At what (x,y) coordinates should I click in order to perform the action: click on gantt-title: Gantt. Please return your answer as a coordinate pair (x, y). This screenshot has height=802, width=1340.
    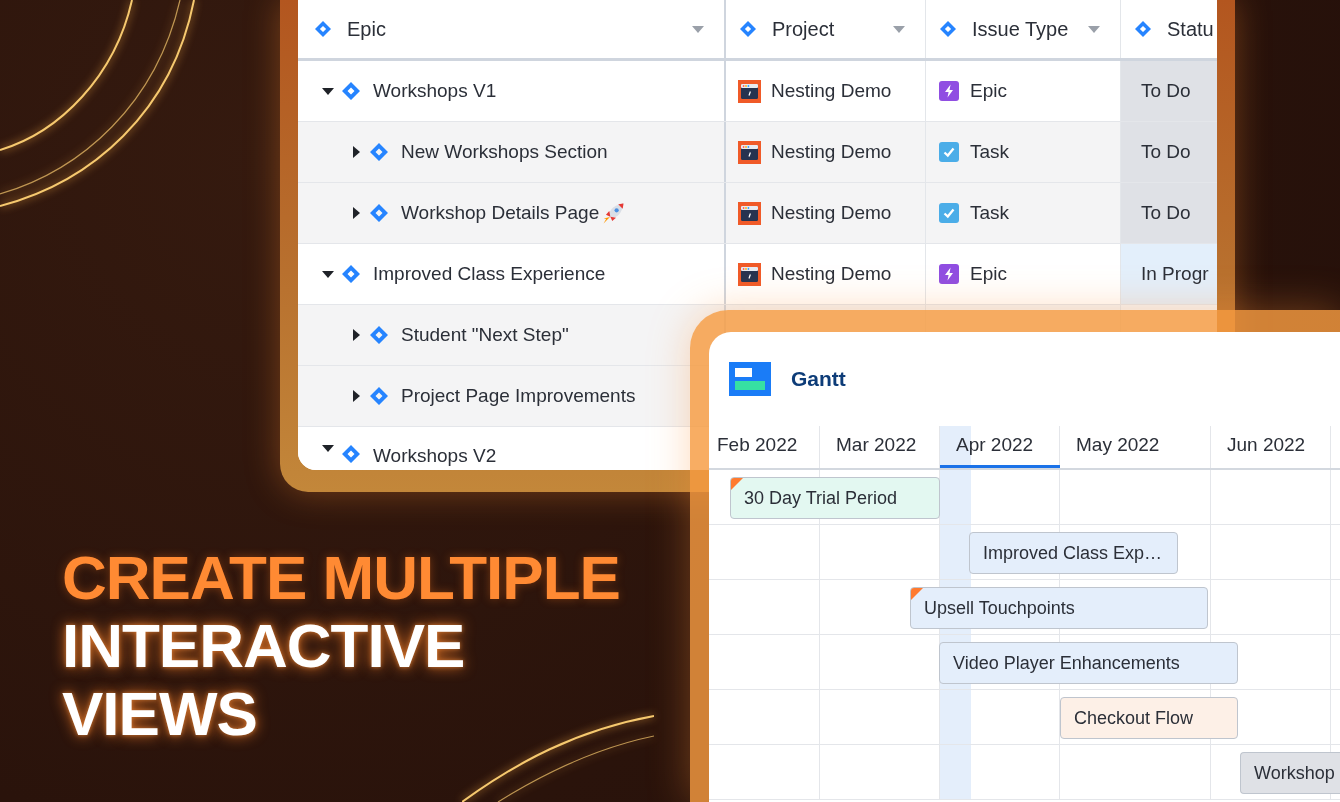
    Looking at the image, I should click on (818, 379).